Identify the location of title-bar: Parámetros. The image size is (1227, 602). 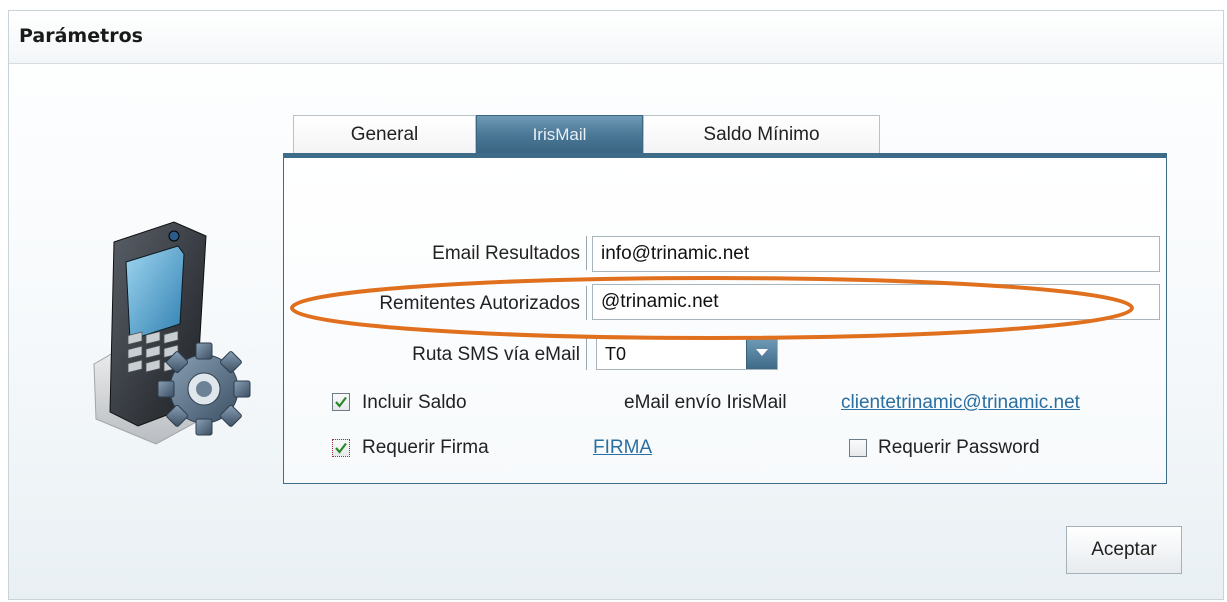
(616, 37).